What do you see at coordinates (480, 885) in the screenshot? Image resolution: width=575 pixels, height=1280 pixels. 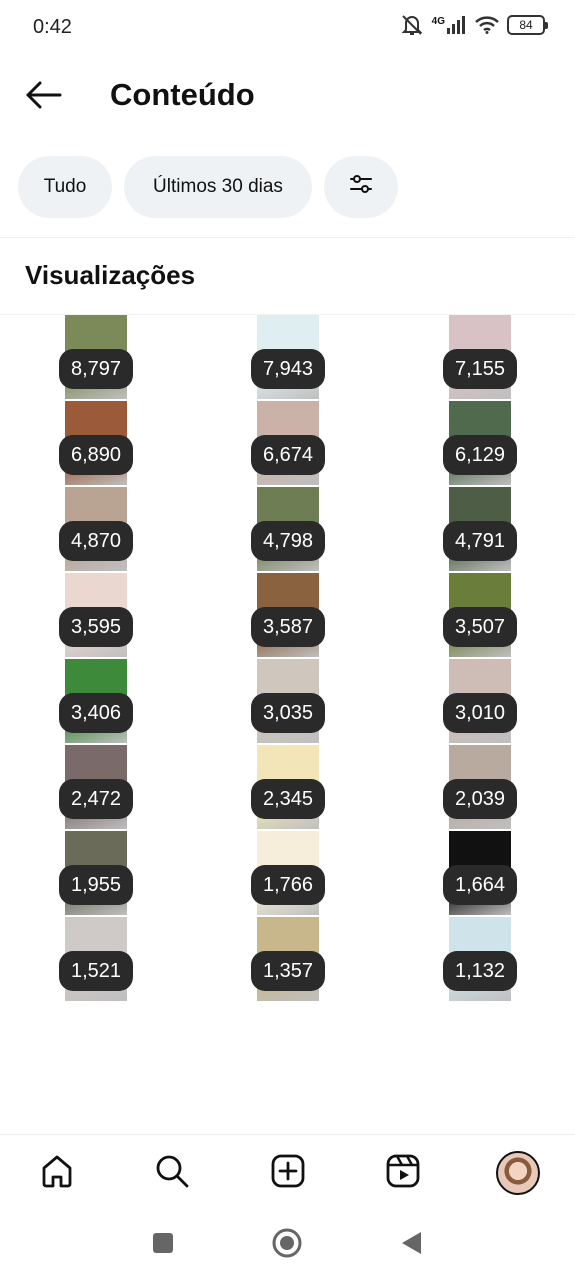 I see `view-count: 1,664` at bounding box center [480, 885].